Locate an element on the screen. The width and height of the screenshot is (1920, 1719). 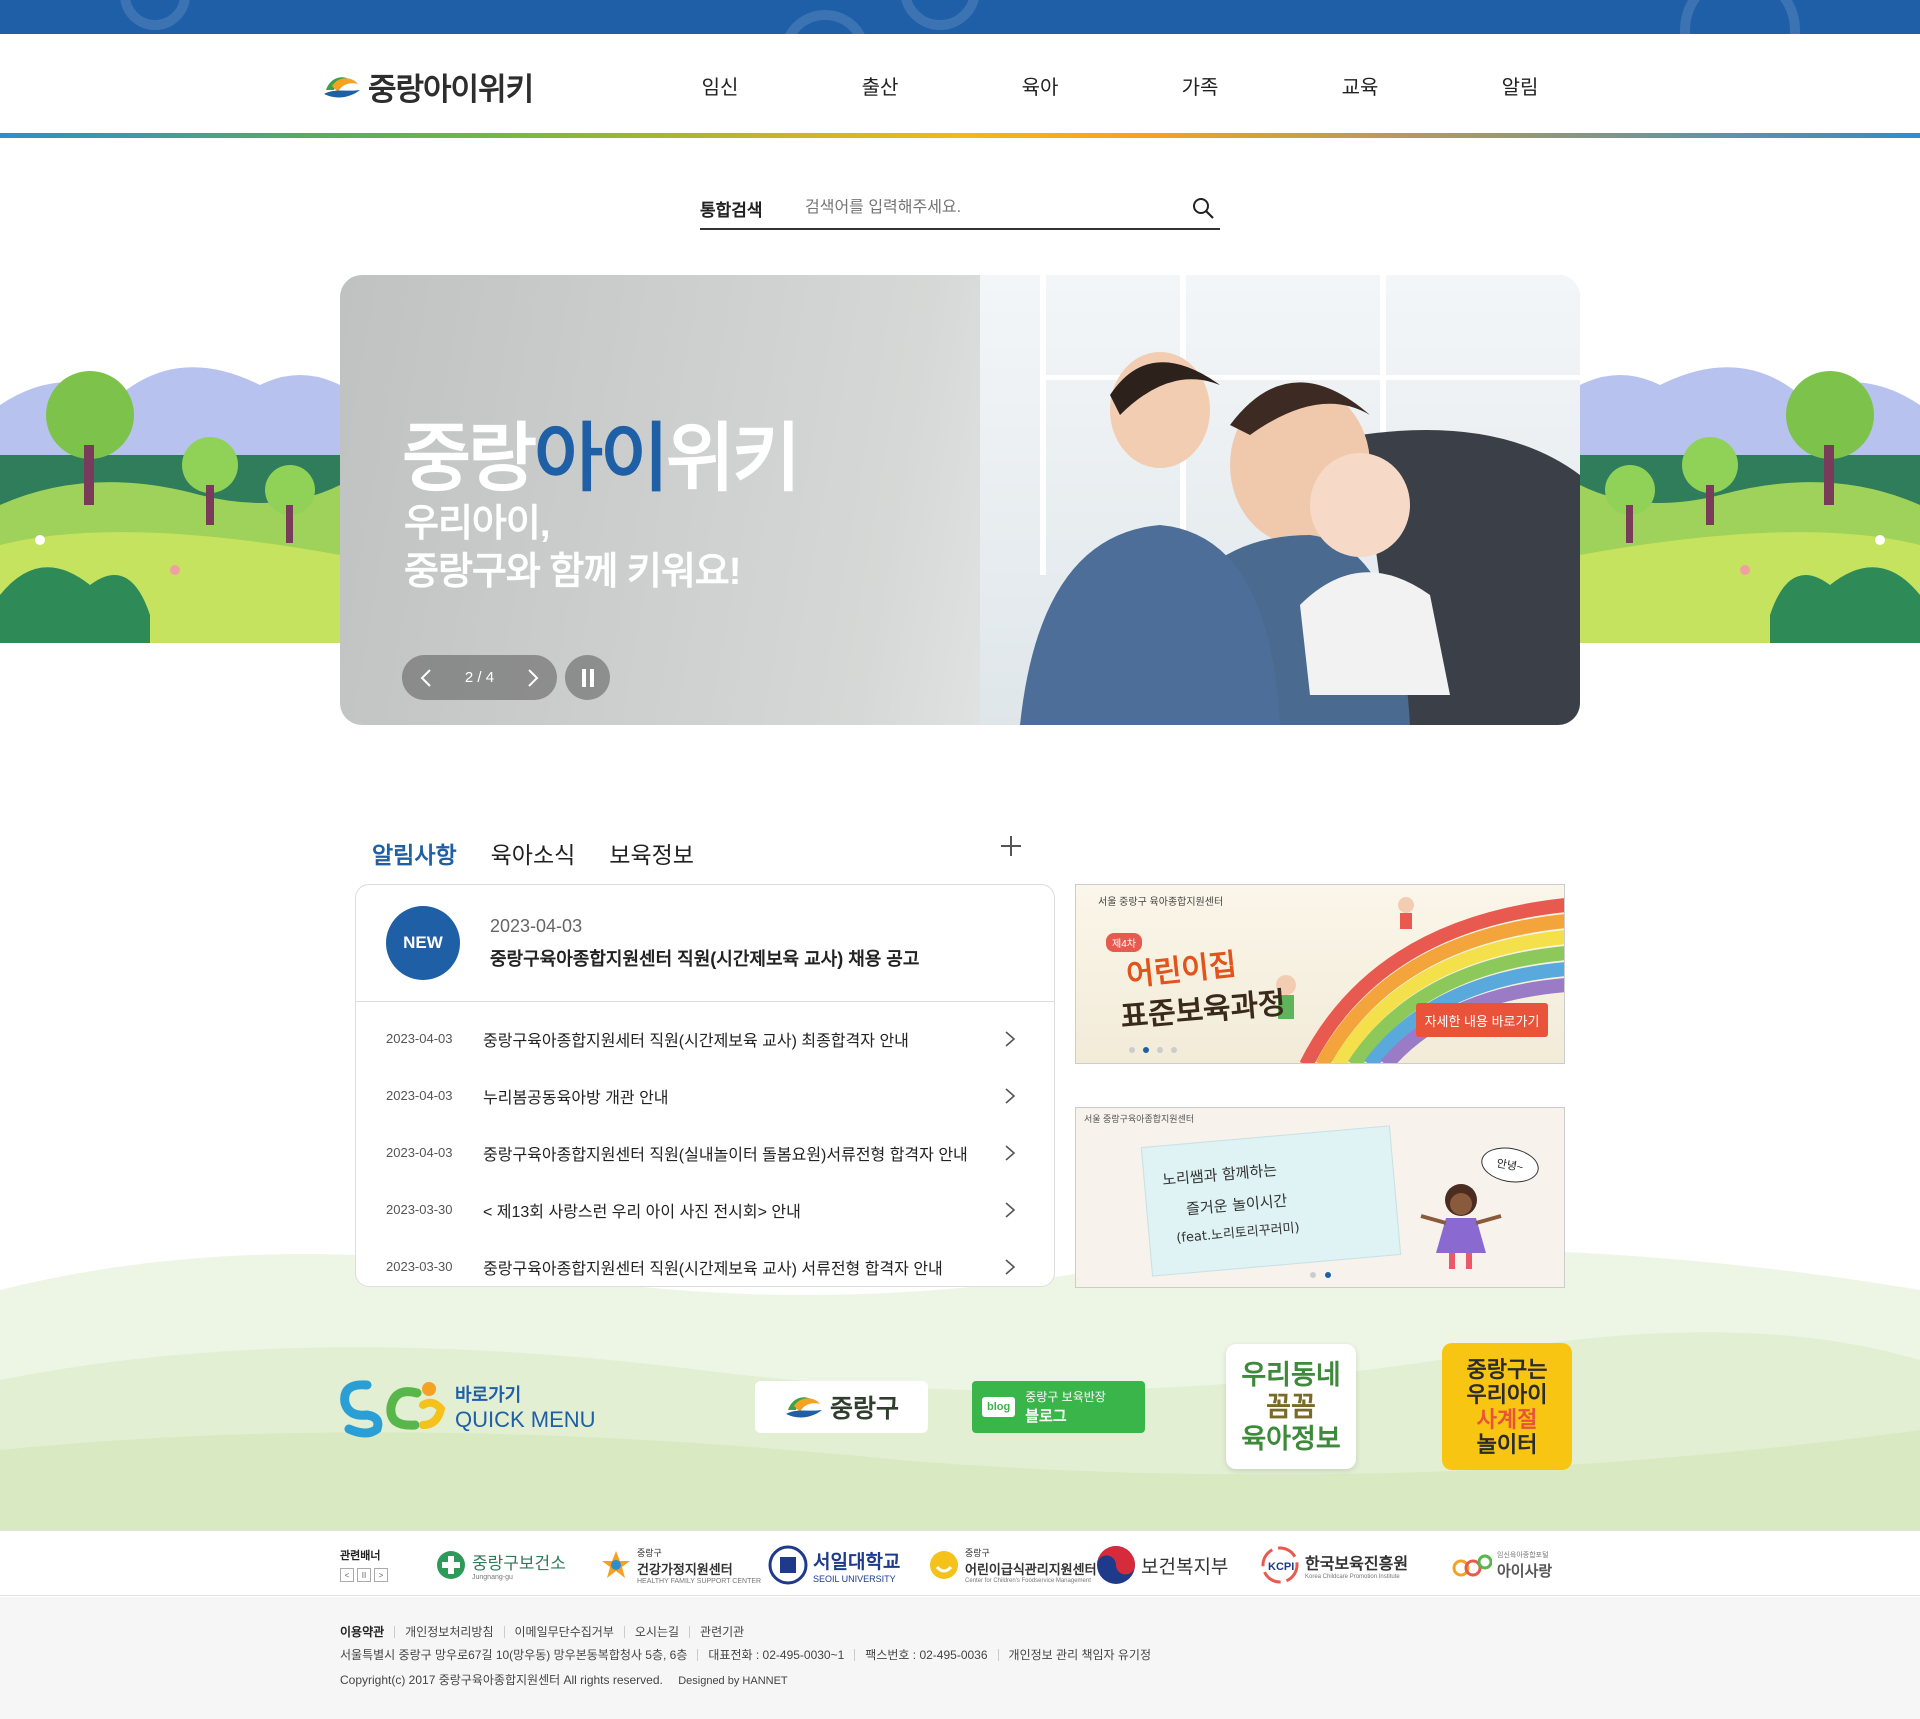
quick-link-jungnang-gu: 중랑구 is located at coordinates (841, 1407).